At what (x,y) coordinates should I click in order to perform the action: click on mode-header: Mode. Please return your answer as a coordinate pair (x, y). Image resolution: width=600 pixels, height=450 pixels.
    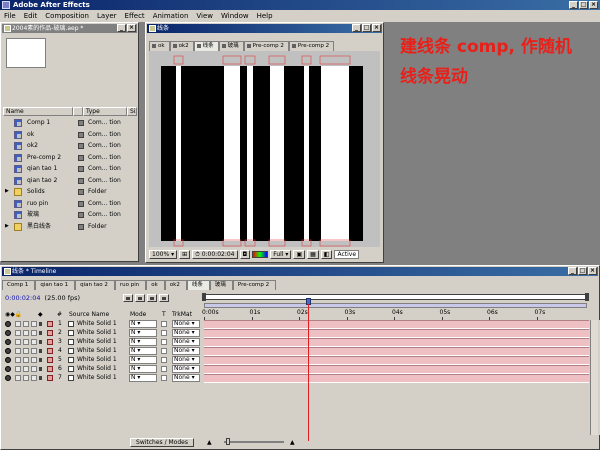
    Looking at the image, I should click on (138, 314).